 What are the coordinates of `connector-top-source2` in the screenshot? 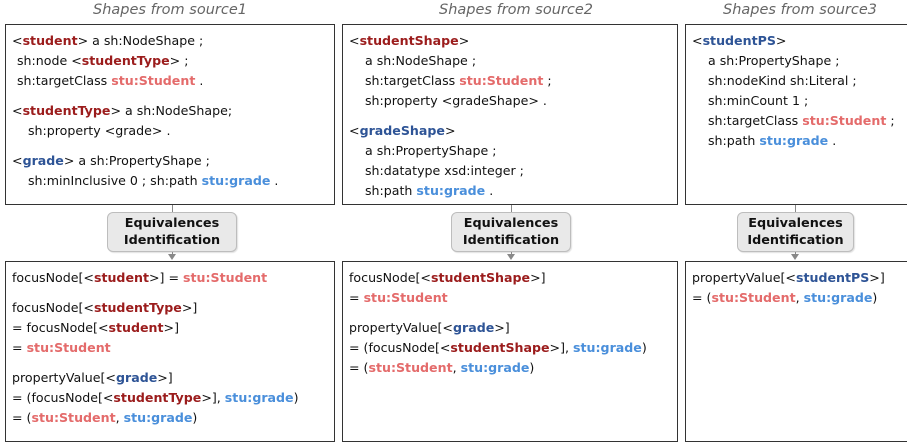 It's located at (511, 208).